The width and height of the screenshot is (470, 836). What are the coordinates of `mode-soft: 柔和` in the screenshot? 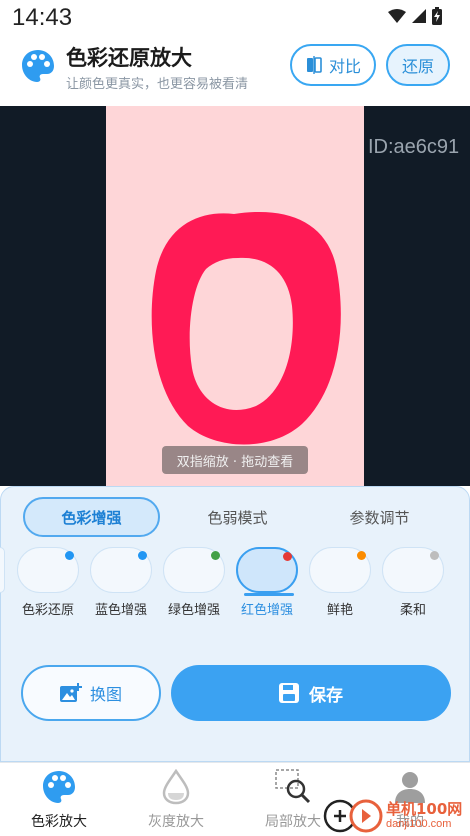 It's located at (413, 582).